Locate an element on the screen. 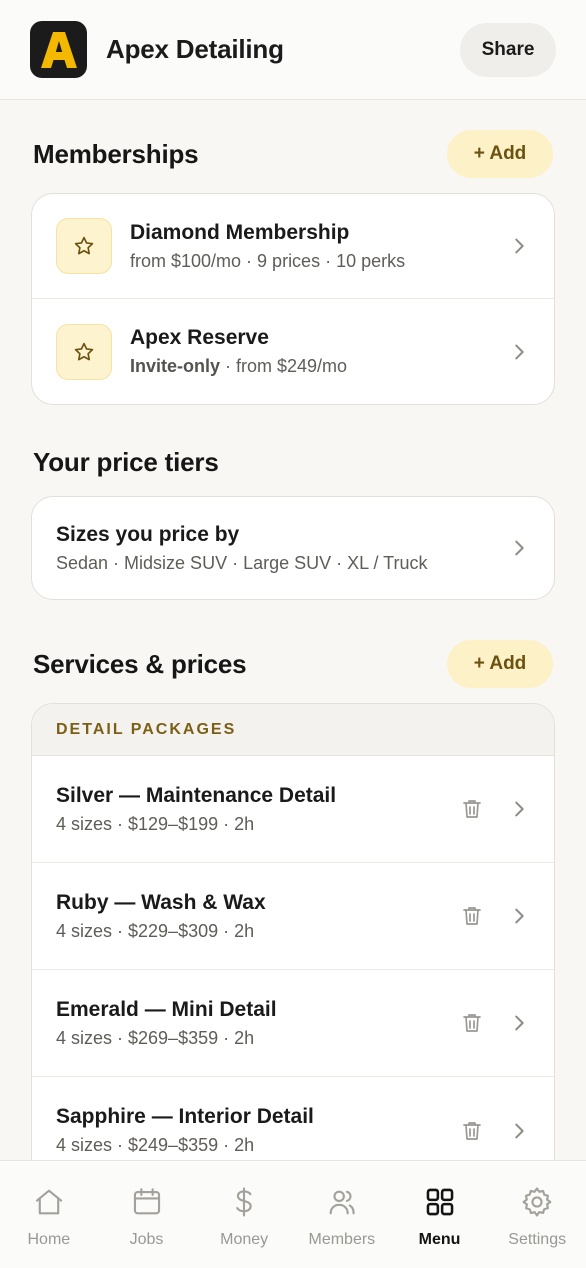 Image resolution: width=586 pixels, height=1268 pixels. tab-members: Members is located at coordinates (342, 1214).